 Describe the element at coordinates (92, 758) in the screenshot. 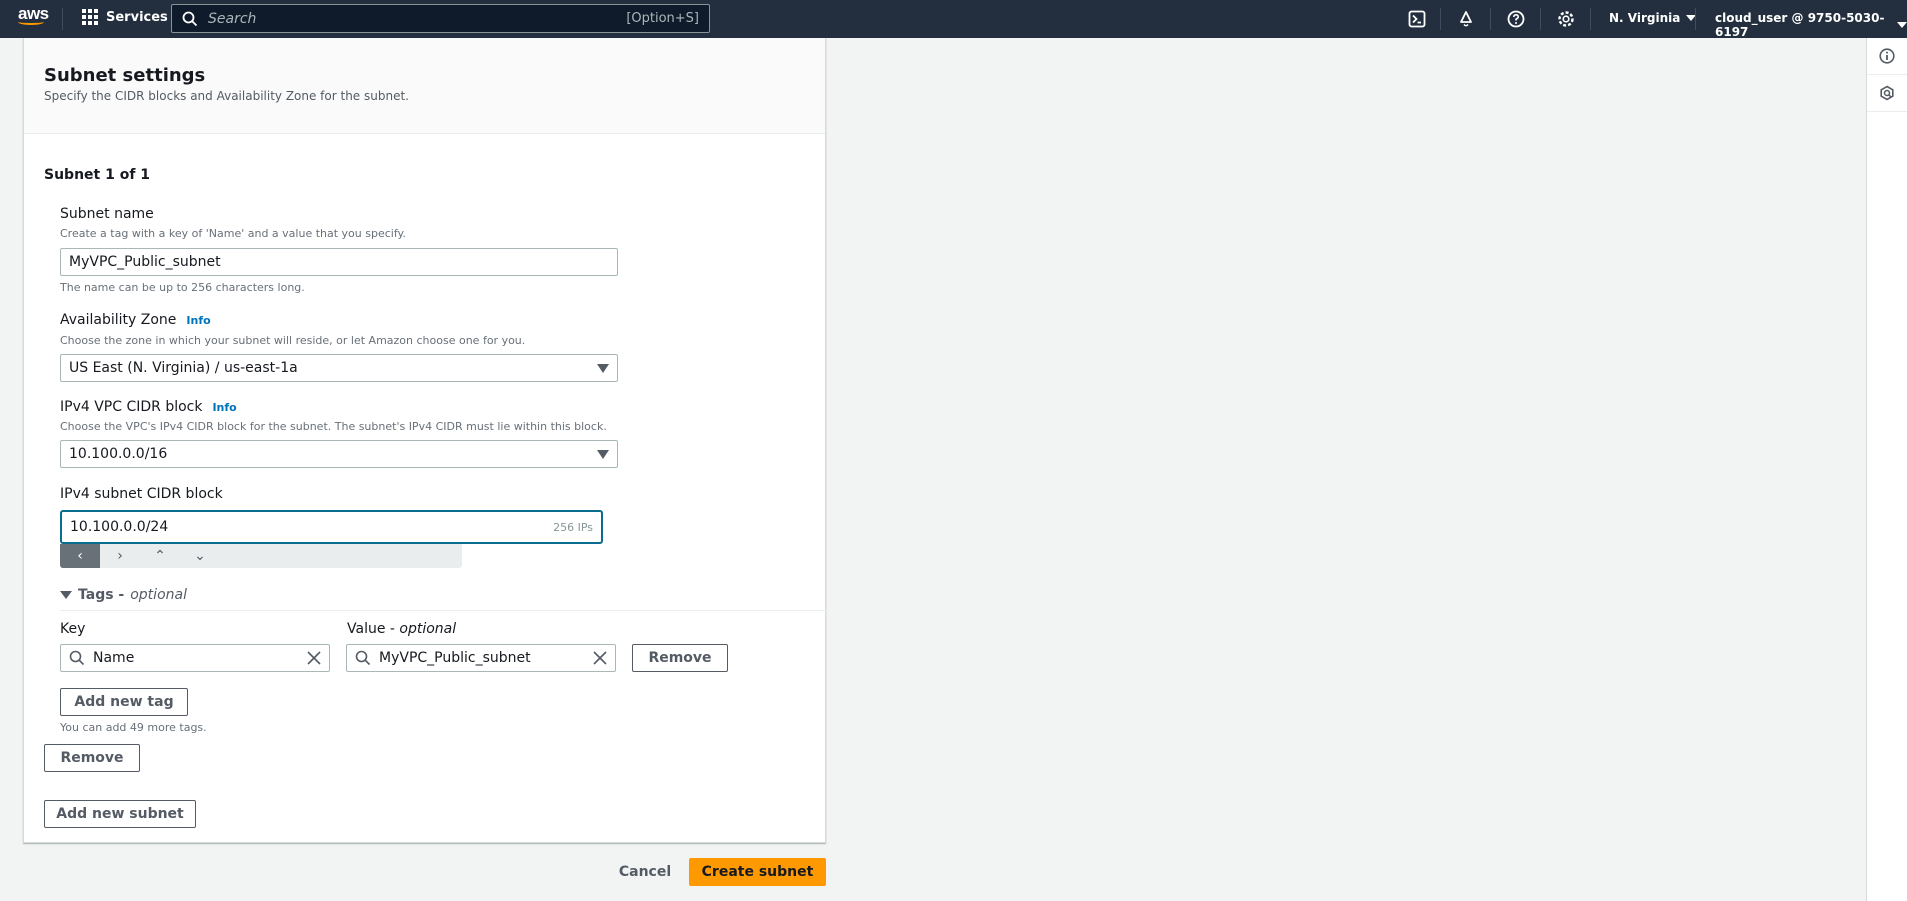

I see `remove-subnet-button: Remove` at that location.